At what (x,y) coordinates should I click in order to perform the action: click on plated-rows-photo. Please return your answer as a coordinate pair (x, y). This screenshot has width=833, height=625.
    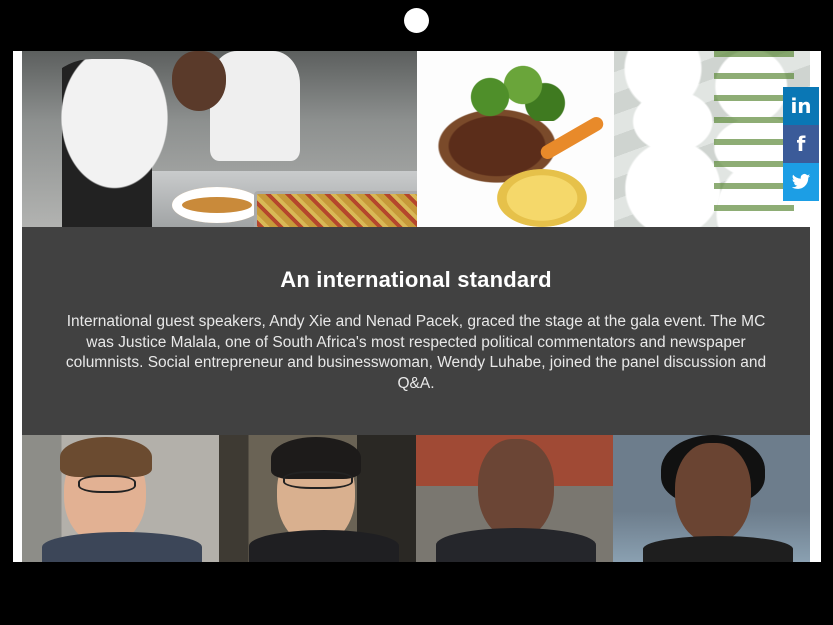
    Looking at the image, I should click on (712, 139).